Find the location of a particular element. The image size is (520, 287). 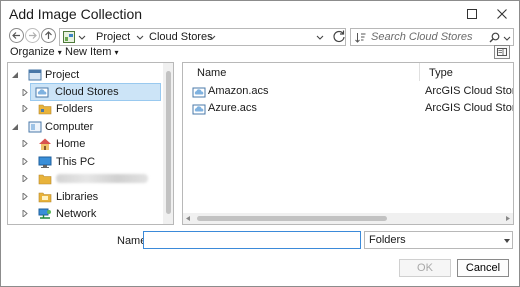

libraries-icon is located at coordinates (45, 197).